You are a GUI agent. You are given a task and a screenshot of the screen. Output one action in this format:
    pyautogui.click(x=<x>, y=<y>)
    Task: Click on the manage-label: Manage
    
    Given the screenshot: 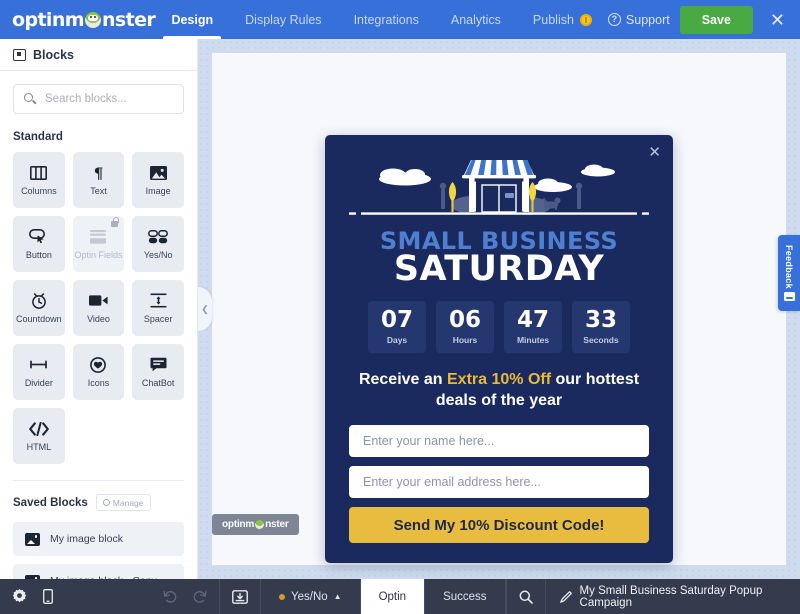 What is the action you would take?
    pyautogui.click(x=128, y=502)
    